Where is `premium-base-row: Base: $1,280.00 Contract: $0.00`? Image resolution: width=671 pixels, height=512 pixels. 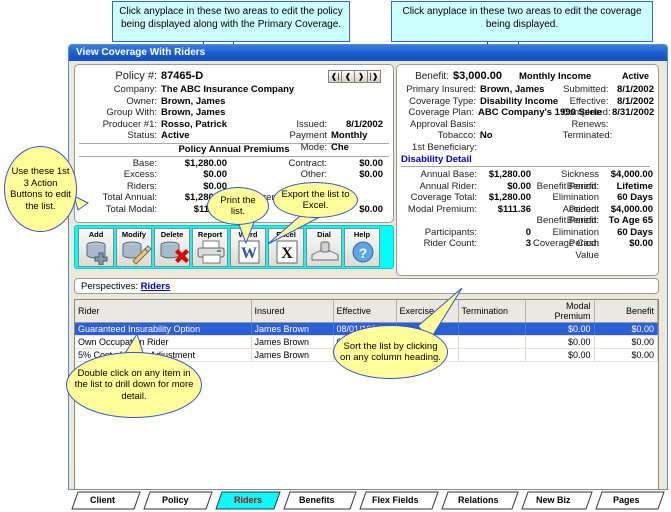
premium-base-row: Base: $1,280.00 Contract: $0.00 is located at coordinates (234, 164).